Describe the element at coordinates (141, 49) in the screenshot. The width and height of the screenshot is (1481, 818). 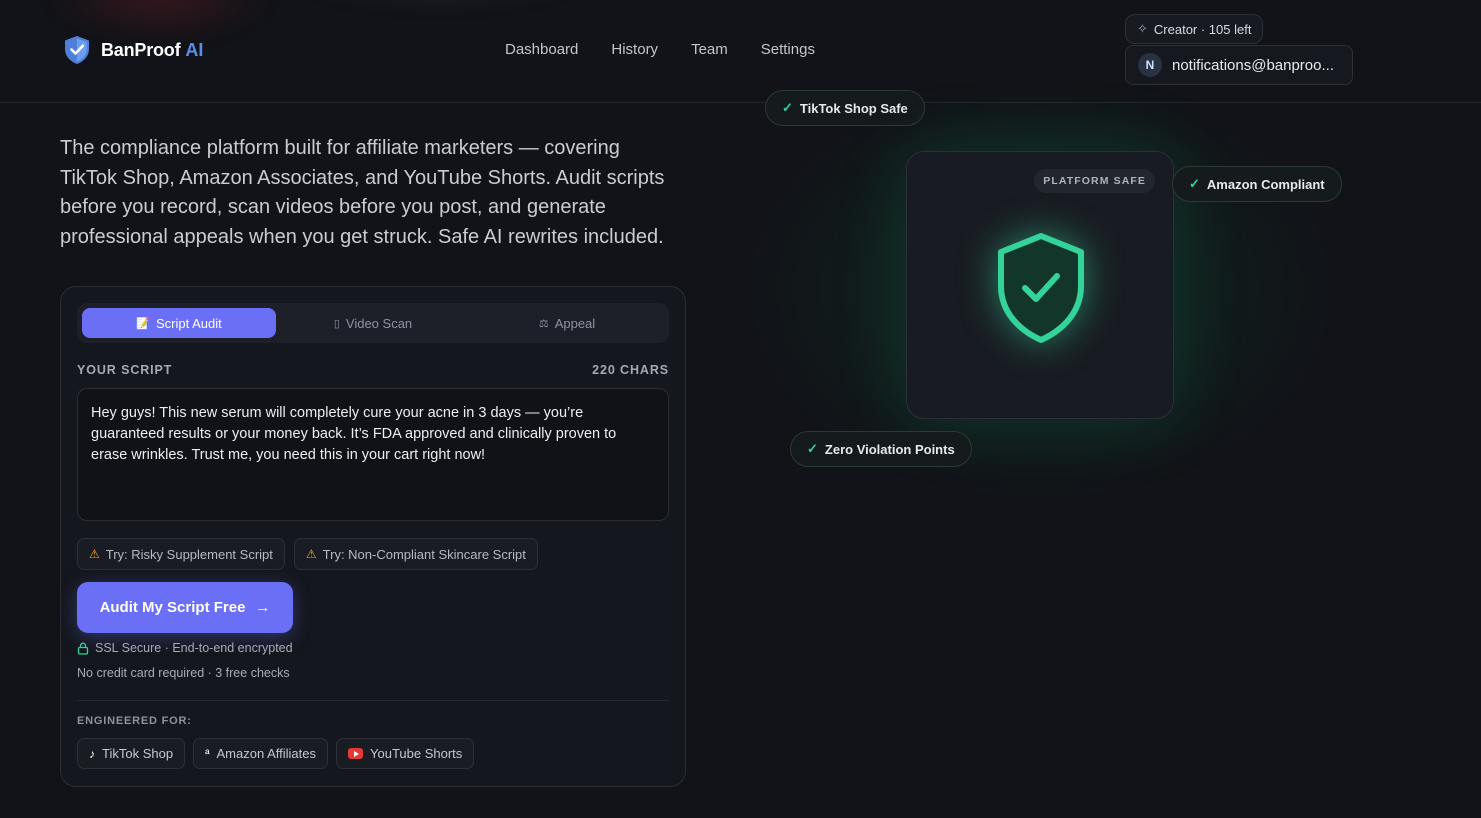
I see `brand-name: BanProof` at that location.